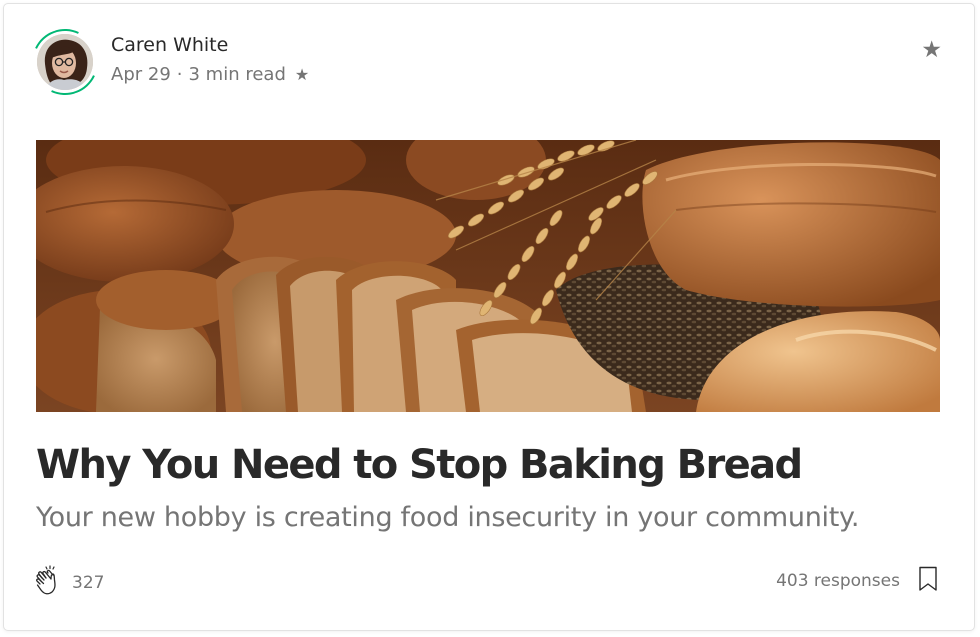 This screenshot has width=980, height=637. I want to click on clap-count: 327, so click(88, 583).